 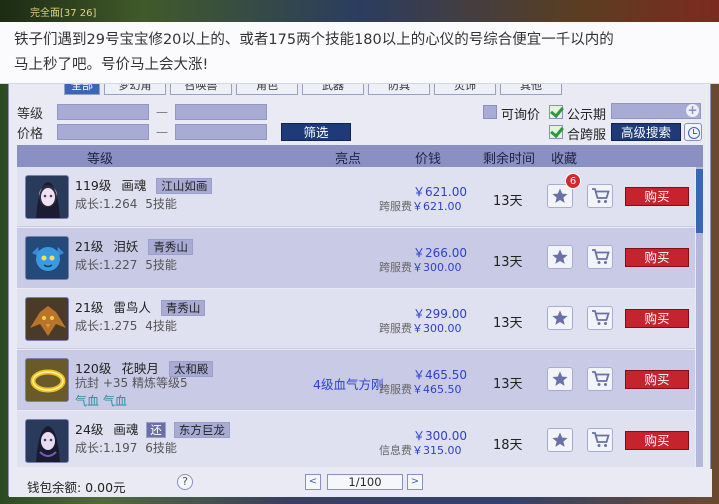 I want to click on col-favorite: 收藏, so click(x=564, y=159).